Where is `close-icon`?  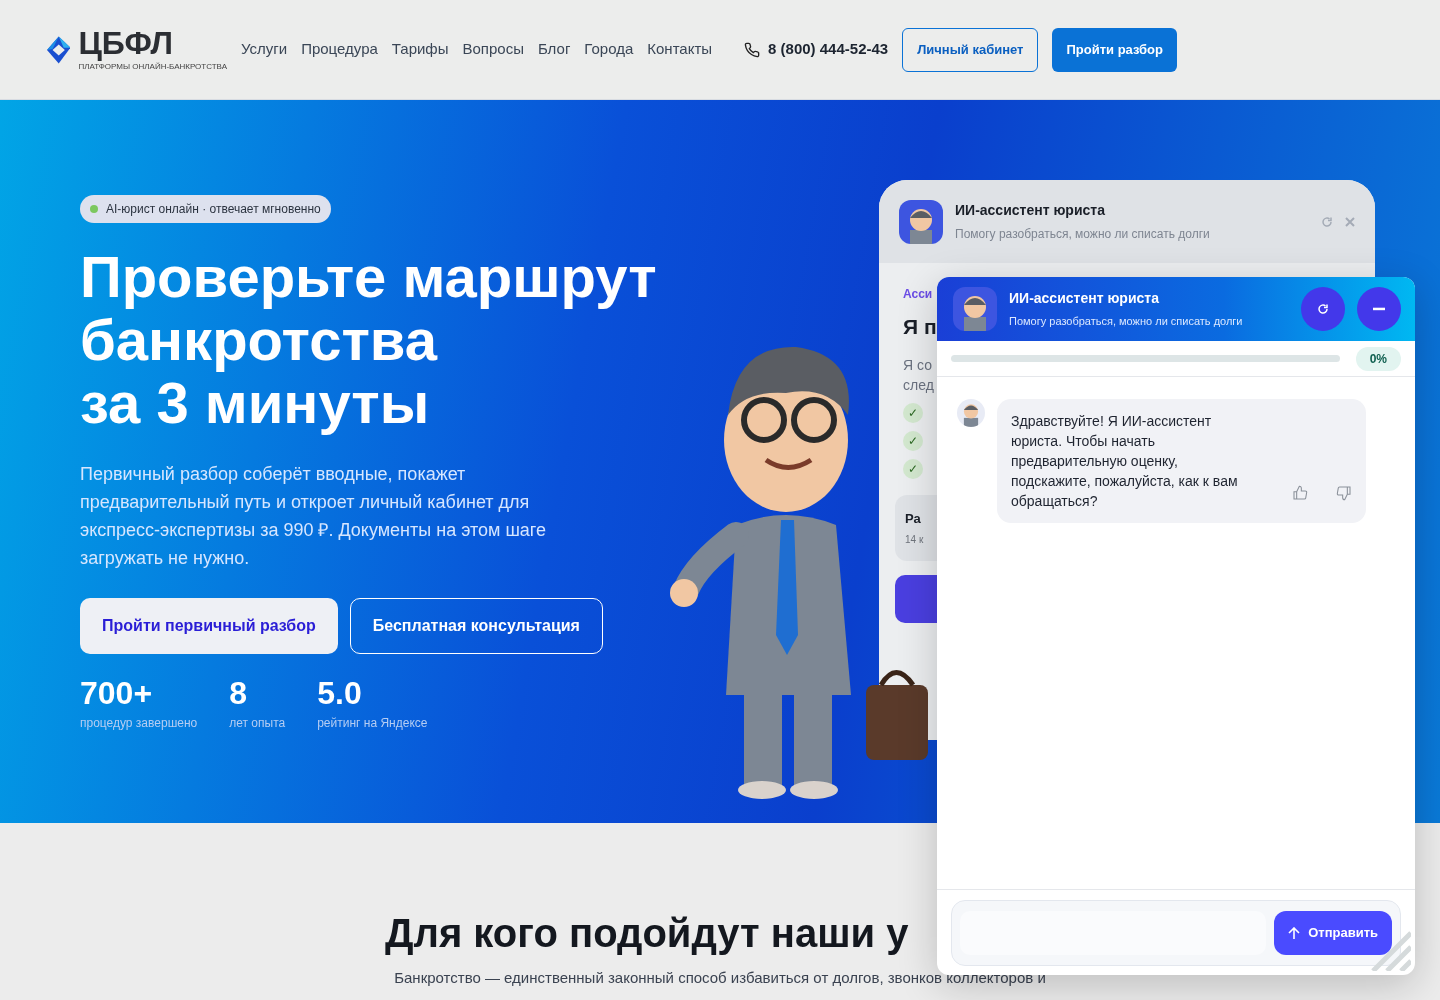
close-icon is located at coordinates (1350, 221).